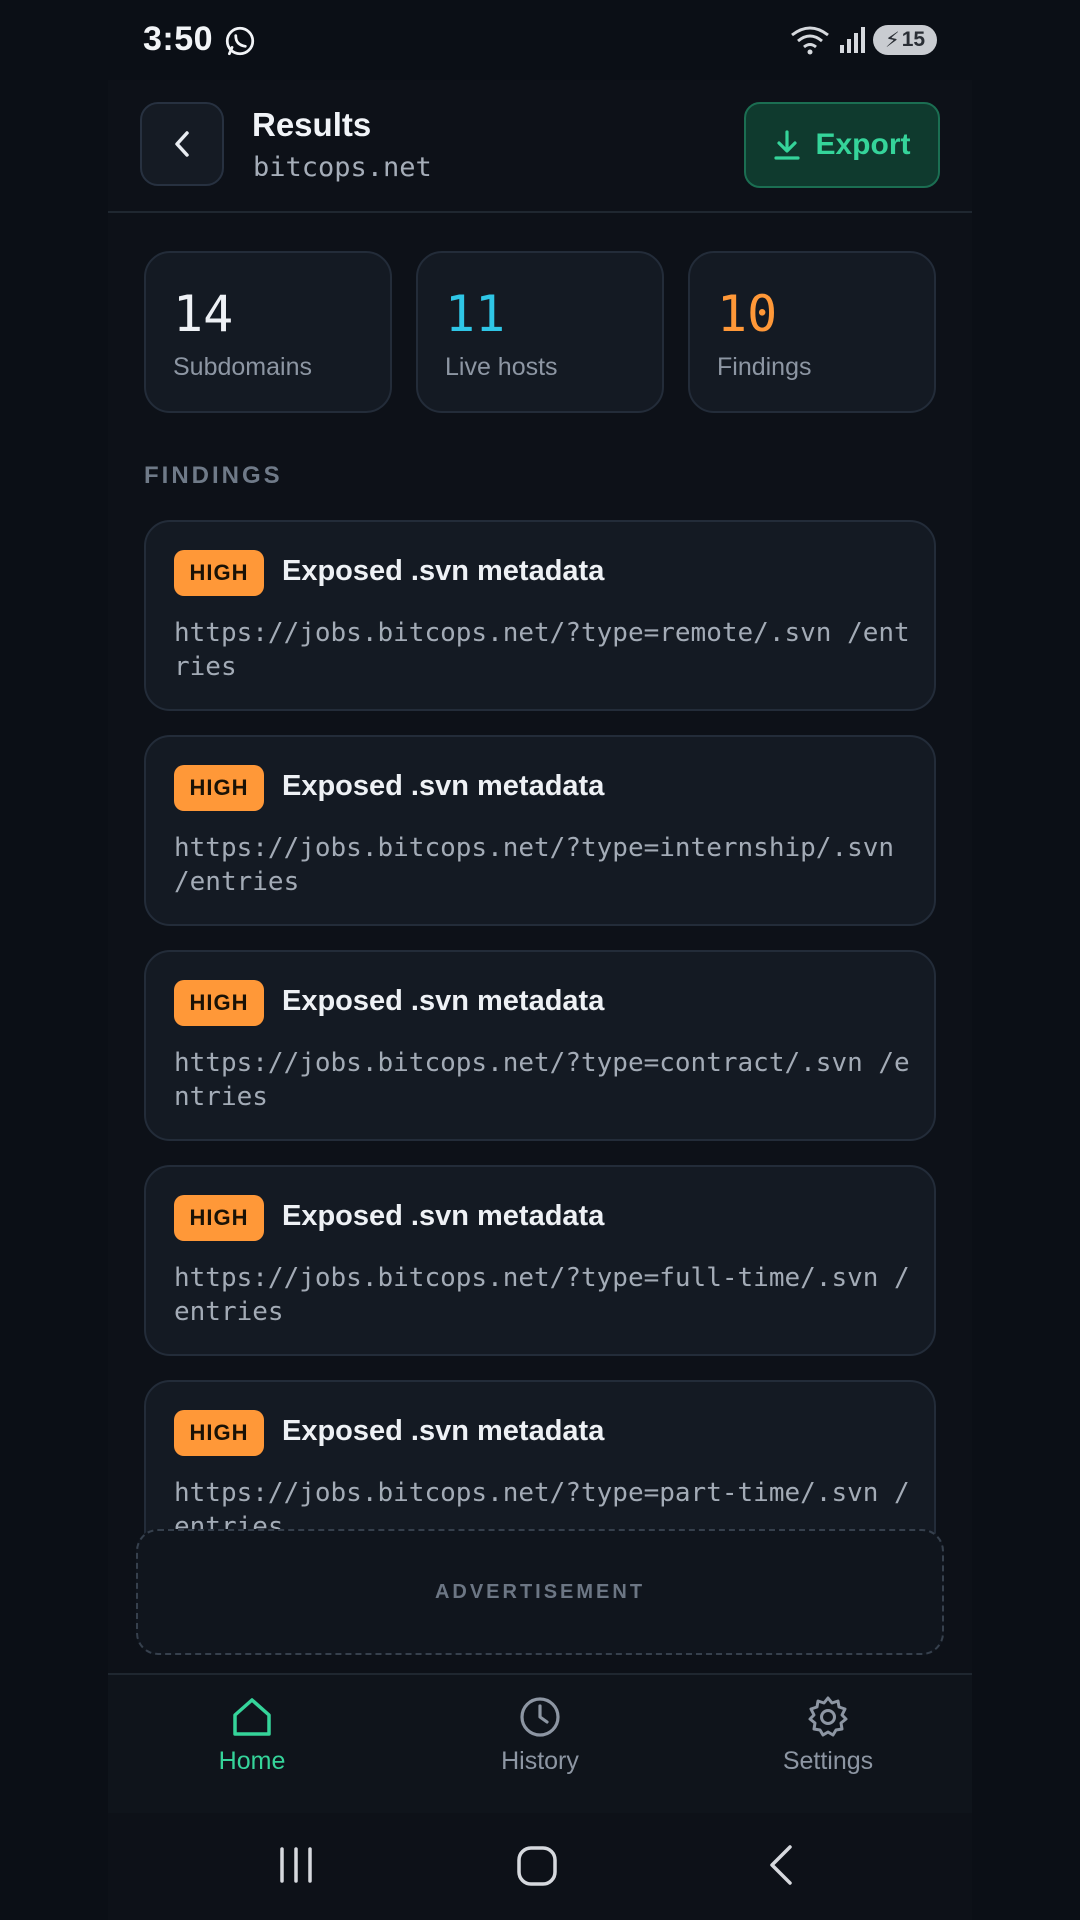 This screenshot has height=1920, width=1080. Describe the element at coordinates (747, 314) in the screenshot. I see `stat-value: 10` at that location.